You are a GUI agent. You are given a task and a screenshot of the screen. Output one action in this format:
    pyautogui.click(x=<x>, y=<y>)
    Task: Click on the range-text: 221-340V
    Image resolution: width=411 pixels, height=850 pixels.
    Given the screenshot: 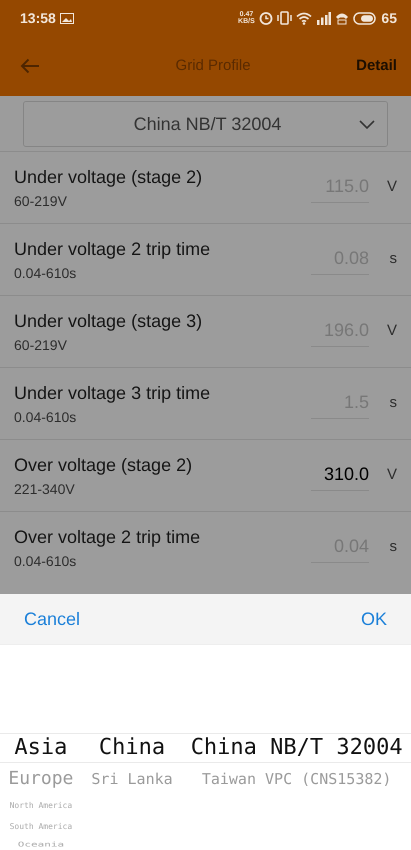 What is the action you would take?
    pyautogui.click(x=45, y=489)
    